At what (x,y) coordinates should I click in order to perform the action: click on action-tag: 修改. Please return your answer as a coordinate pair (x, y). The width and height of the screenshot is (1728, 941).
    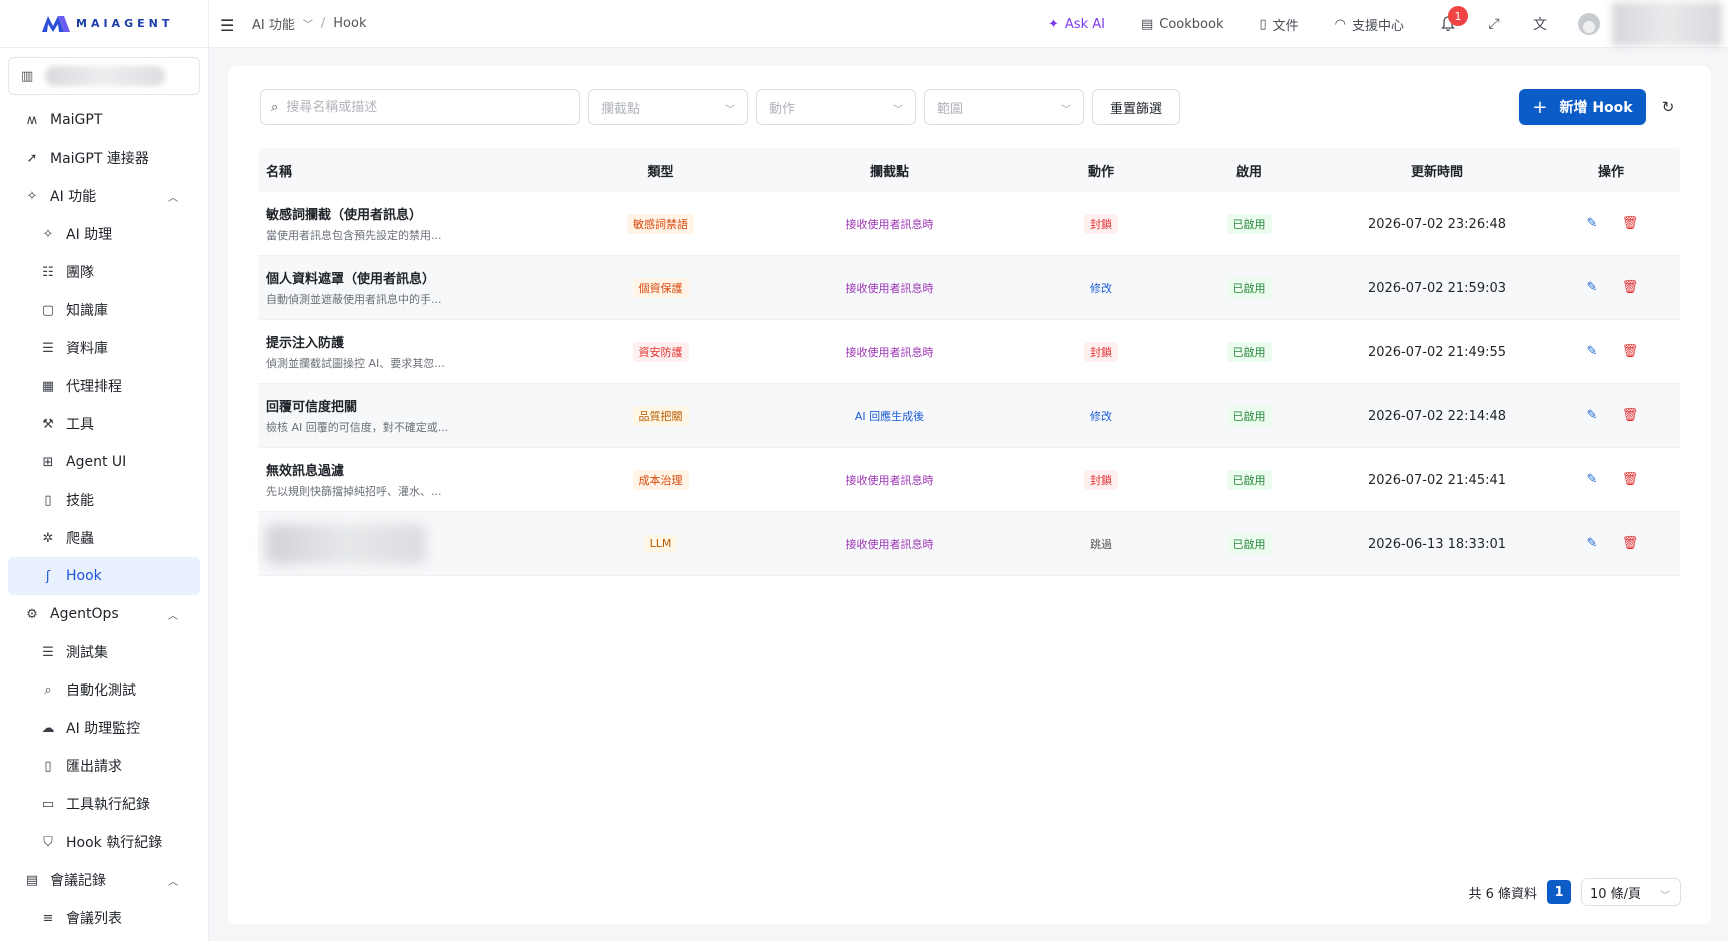
    Looking at the image, I should click on (1101, 416).